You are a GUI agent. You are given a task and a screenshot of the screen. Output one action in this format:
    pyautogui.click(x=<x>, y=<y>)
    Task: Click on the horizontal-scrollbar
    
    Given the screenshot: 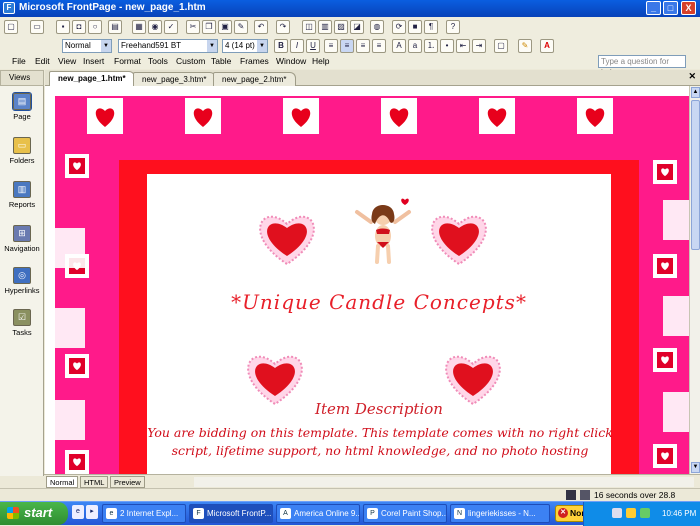 What is the action you would take?
    pyautogui.click(x=444, y=482)
    